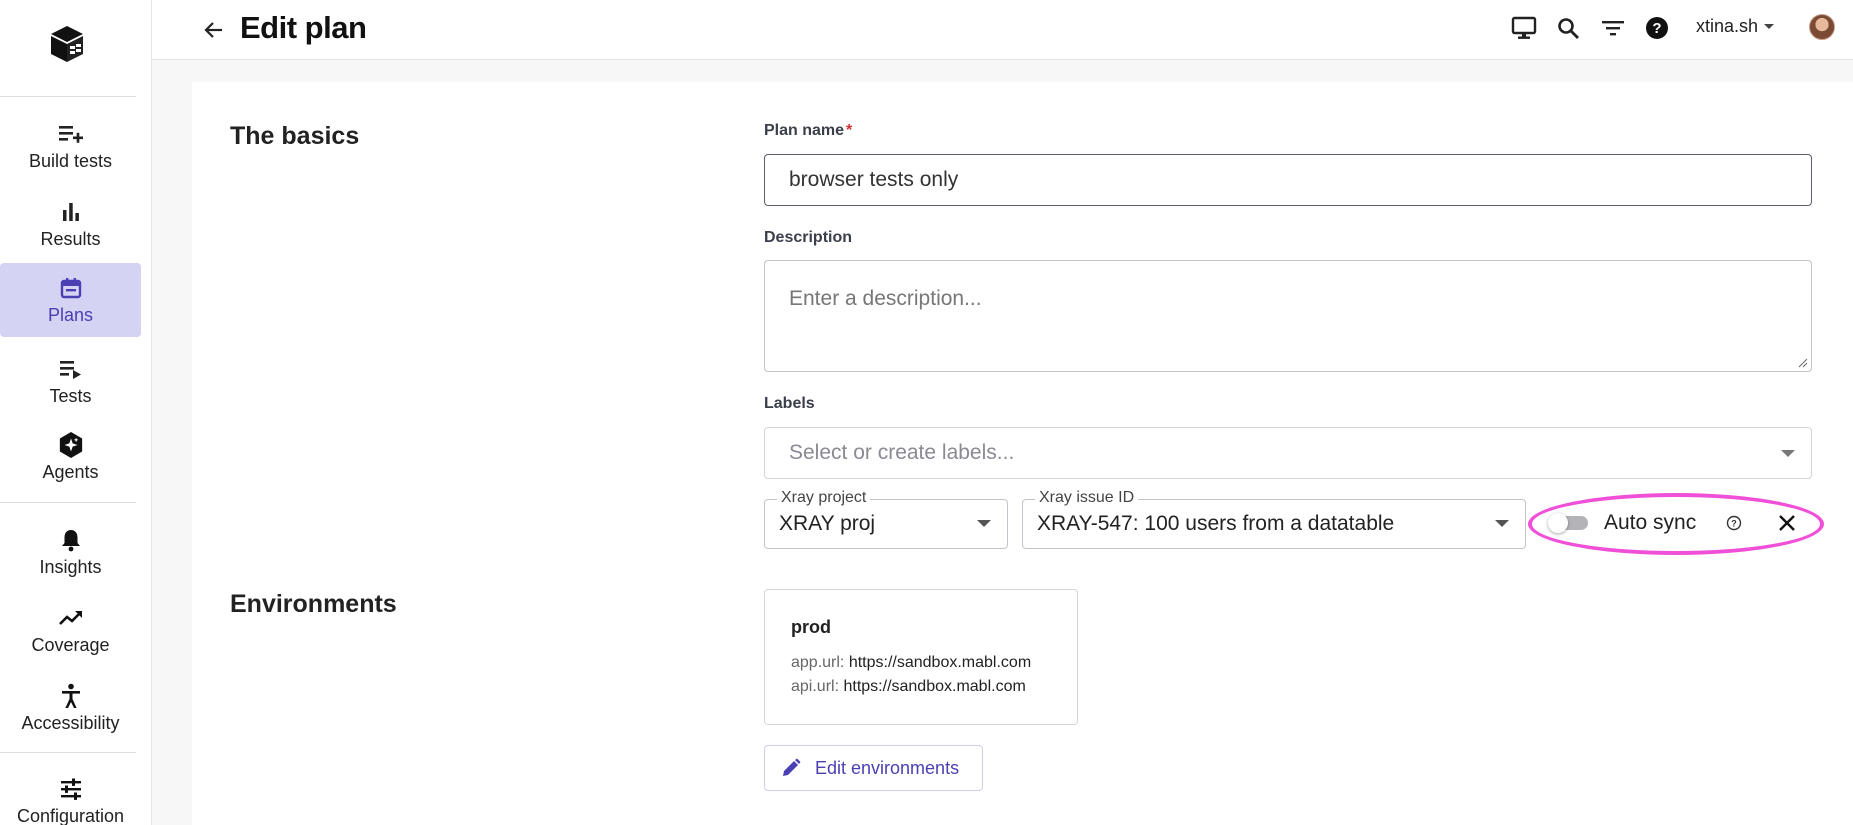 Image resolution: width=1853 pixels, height=825 pixels. What do you see at coordinates (70, 395) in the screenshot?
I see `sidebar-item-label: Tests` at bounding box center [70, 395].